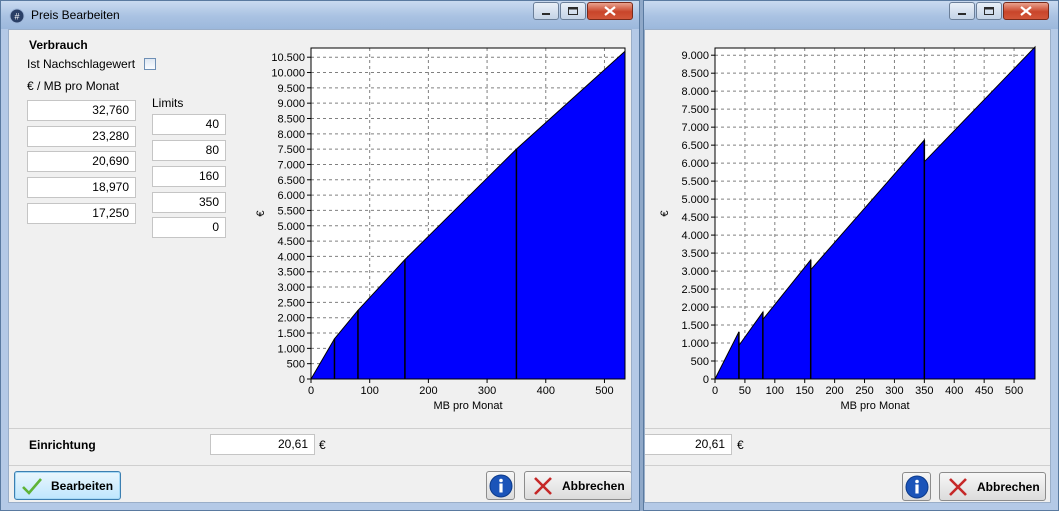  Describe the element at coordinates (75, 15) in the screenshot. I see `window-title: Preis Bearbeiten` at that location.